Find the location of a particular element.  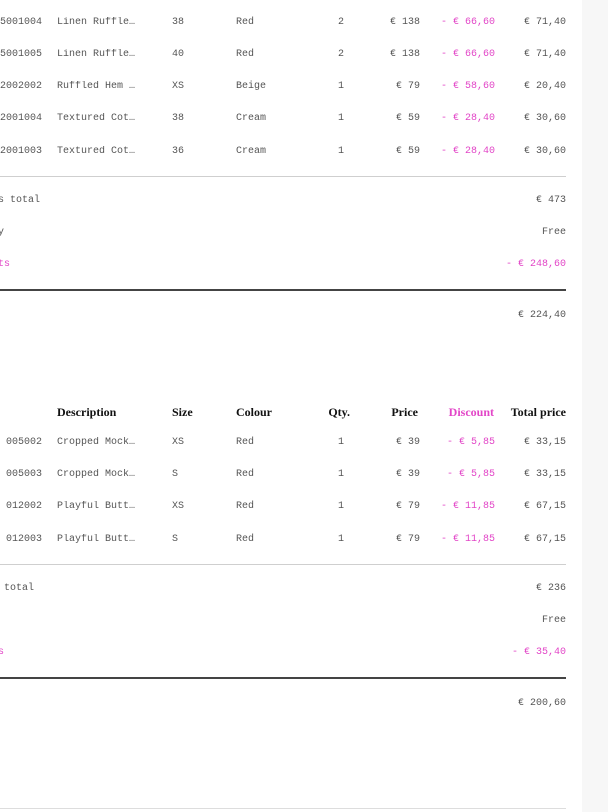

page-bottom-rule is located at coordinates (283, 808).